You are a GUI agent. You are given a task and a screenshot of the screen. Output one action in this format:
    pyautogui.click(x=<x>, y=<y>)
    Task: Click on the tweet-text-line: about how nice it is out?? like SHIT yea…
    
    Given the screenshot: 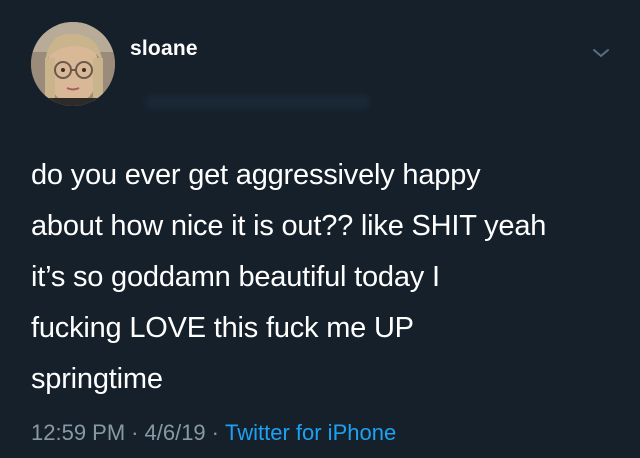 What is the action you would take?
    pyautogui.click(x=289, y=226)
    